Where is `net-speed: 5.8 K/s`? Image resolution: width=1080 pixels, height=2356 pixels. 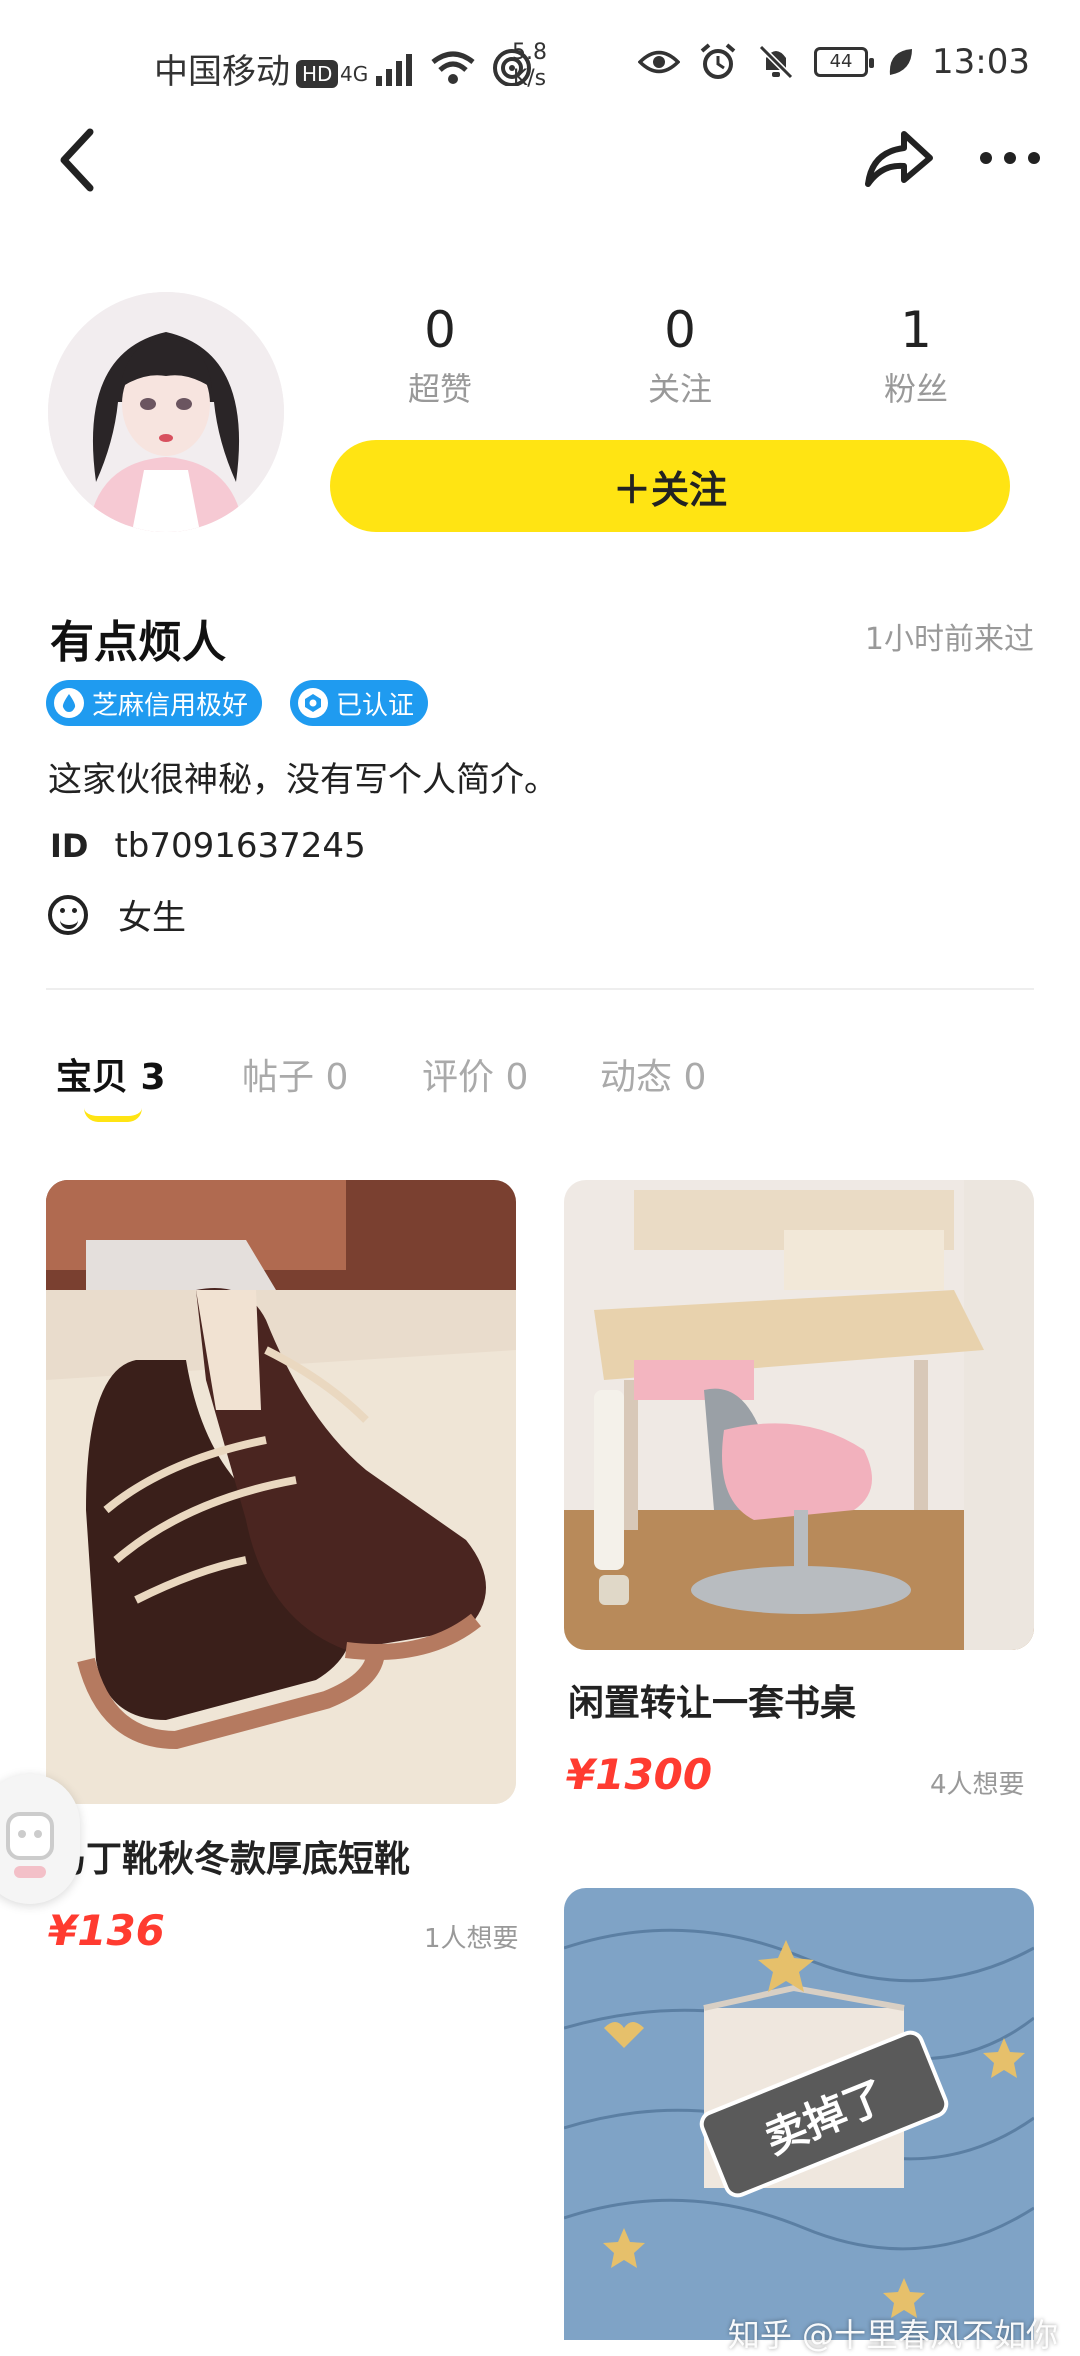
net-speed: 5.8 K/s is located at coordinates (529, 66).